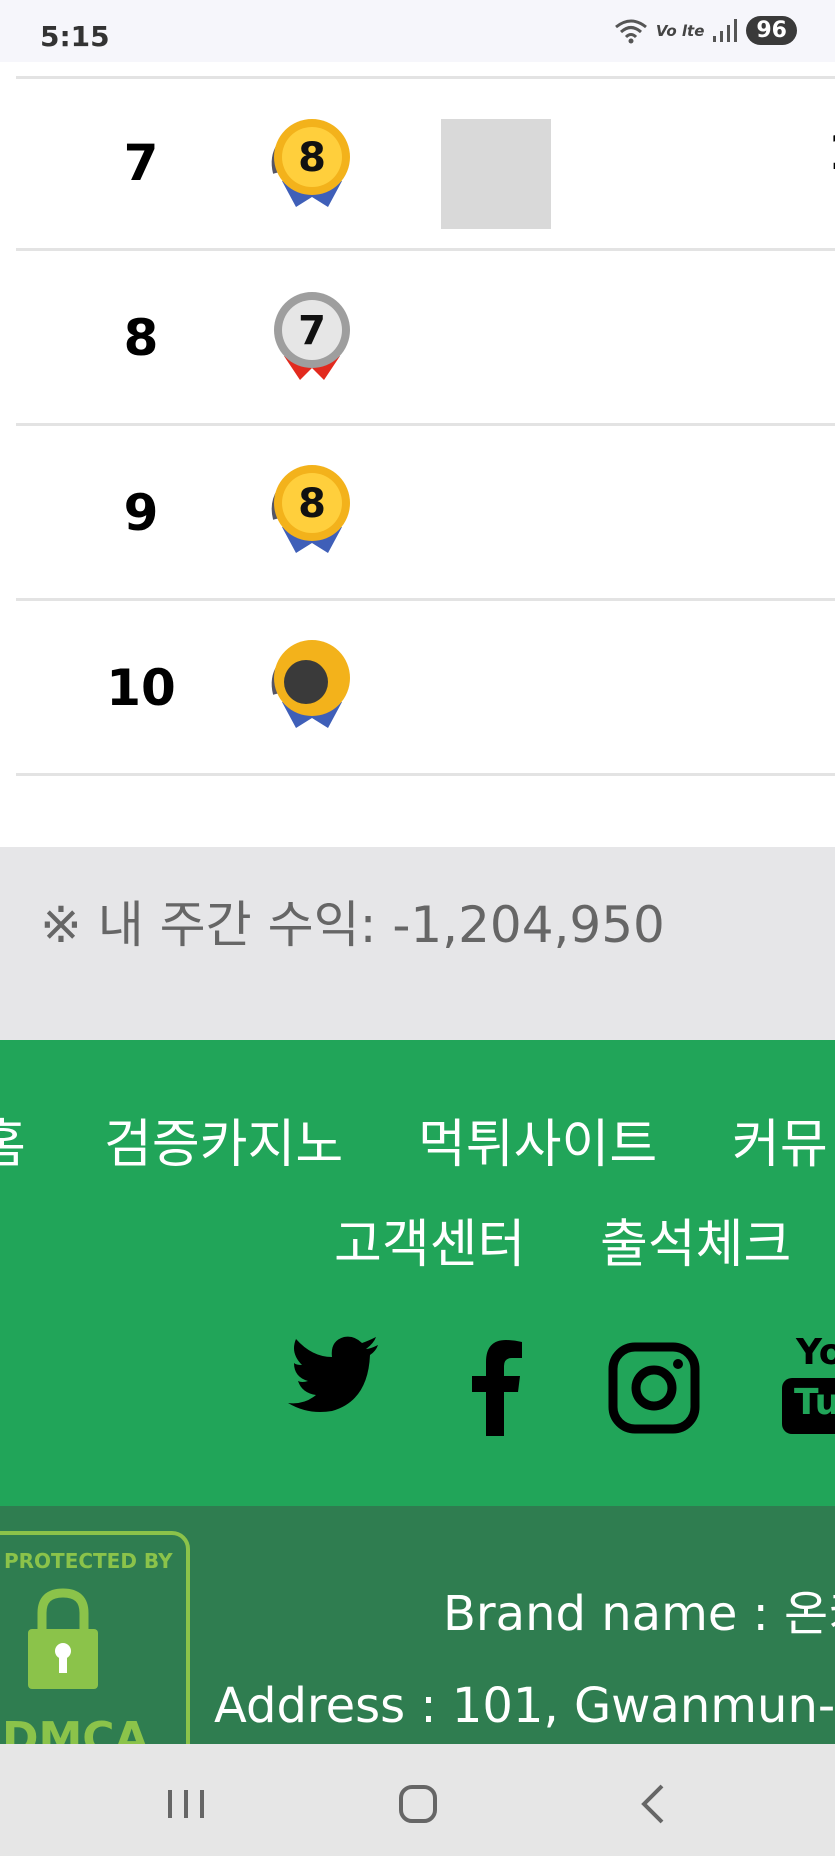  Describe the element at coordinates (310, 684) in the screenshot. I see `gold-level-badge-icon` at that location.